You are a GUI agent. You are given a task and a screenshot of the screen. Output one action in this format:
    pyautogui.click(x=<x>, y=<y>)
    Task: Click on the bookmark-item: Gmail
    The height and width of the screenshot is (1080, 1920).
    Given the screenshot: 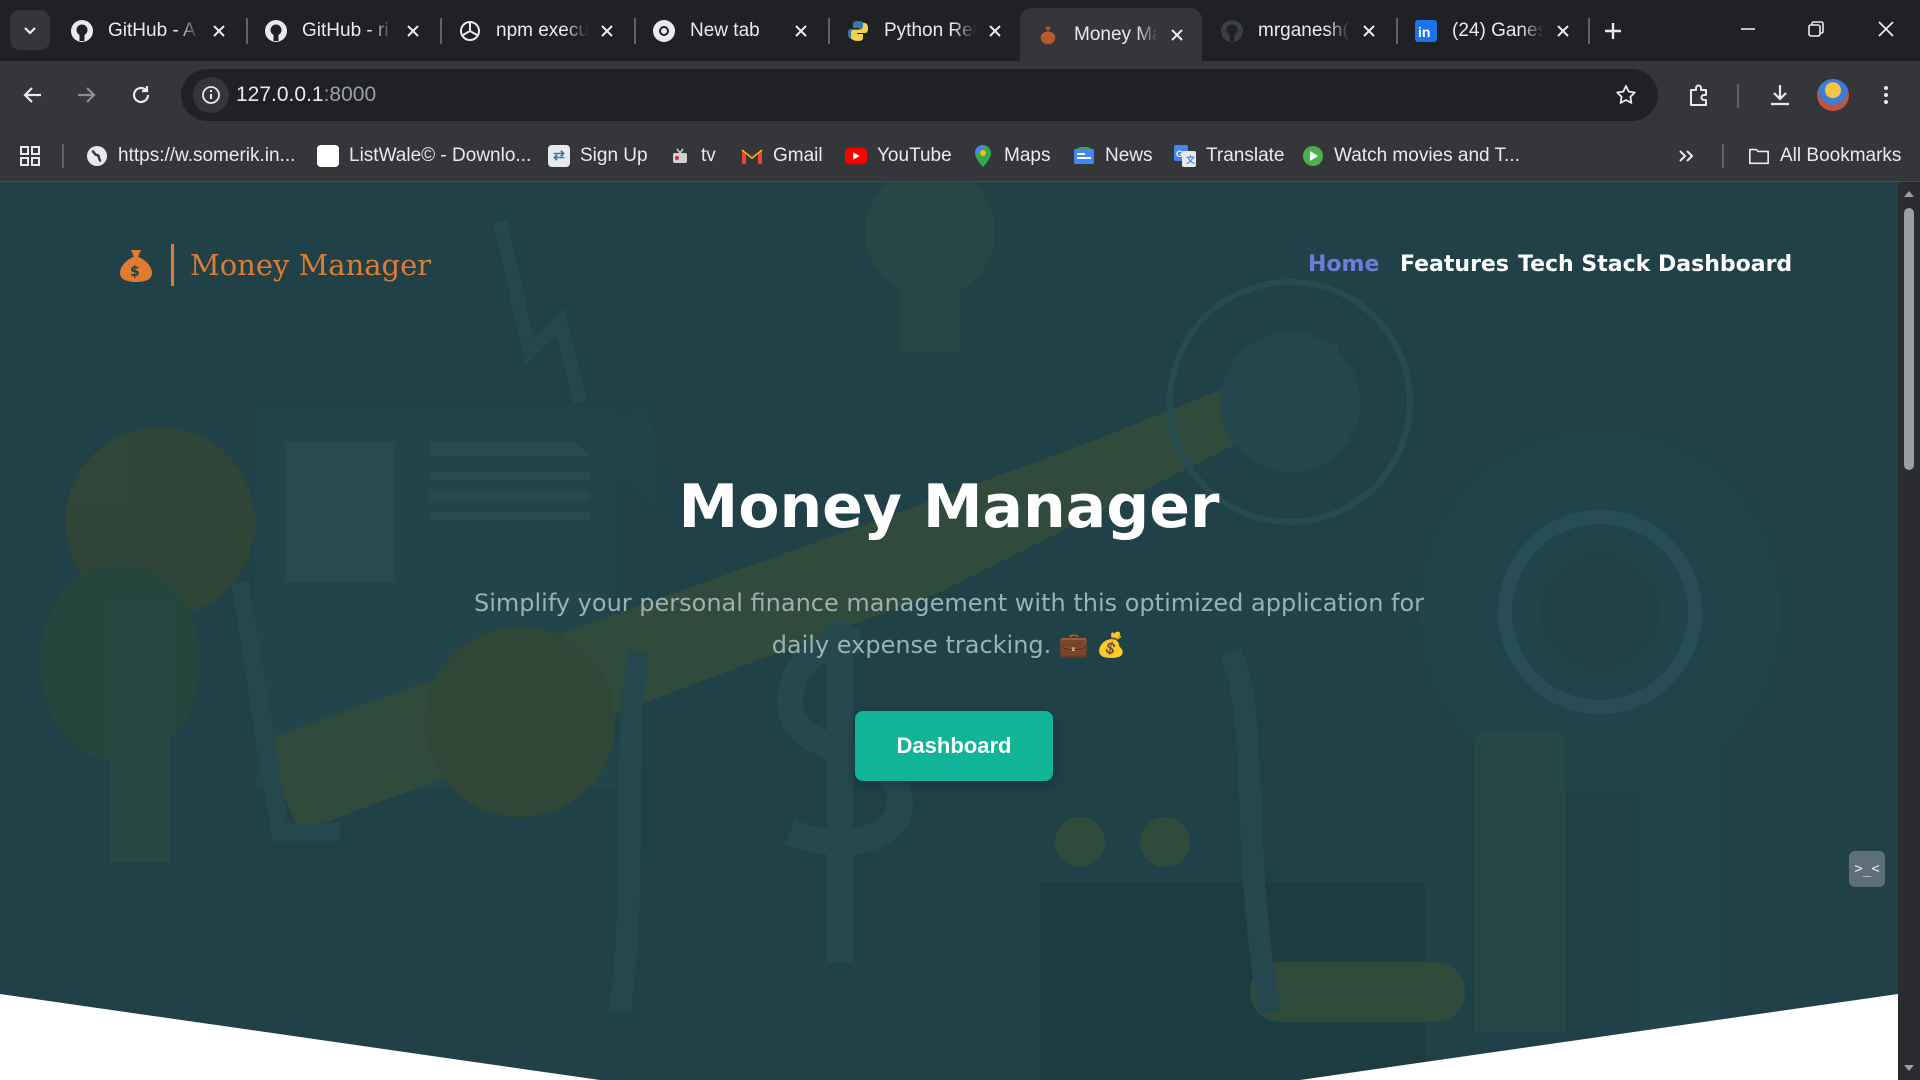 What is the action you would take?
    pyautogui.click(x=782, y=155)
    